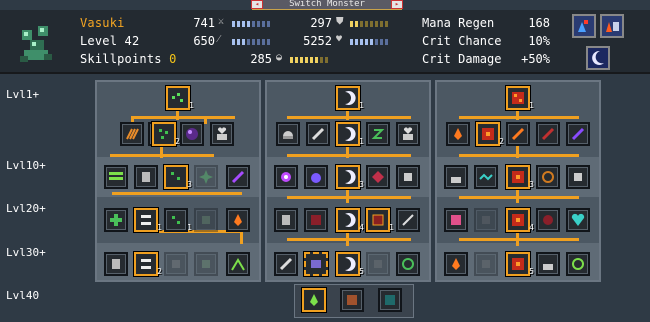 The width and height of the screenshot is (650, 322). I want to click on skill-pink-rune, so click(456, 220).